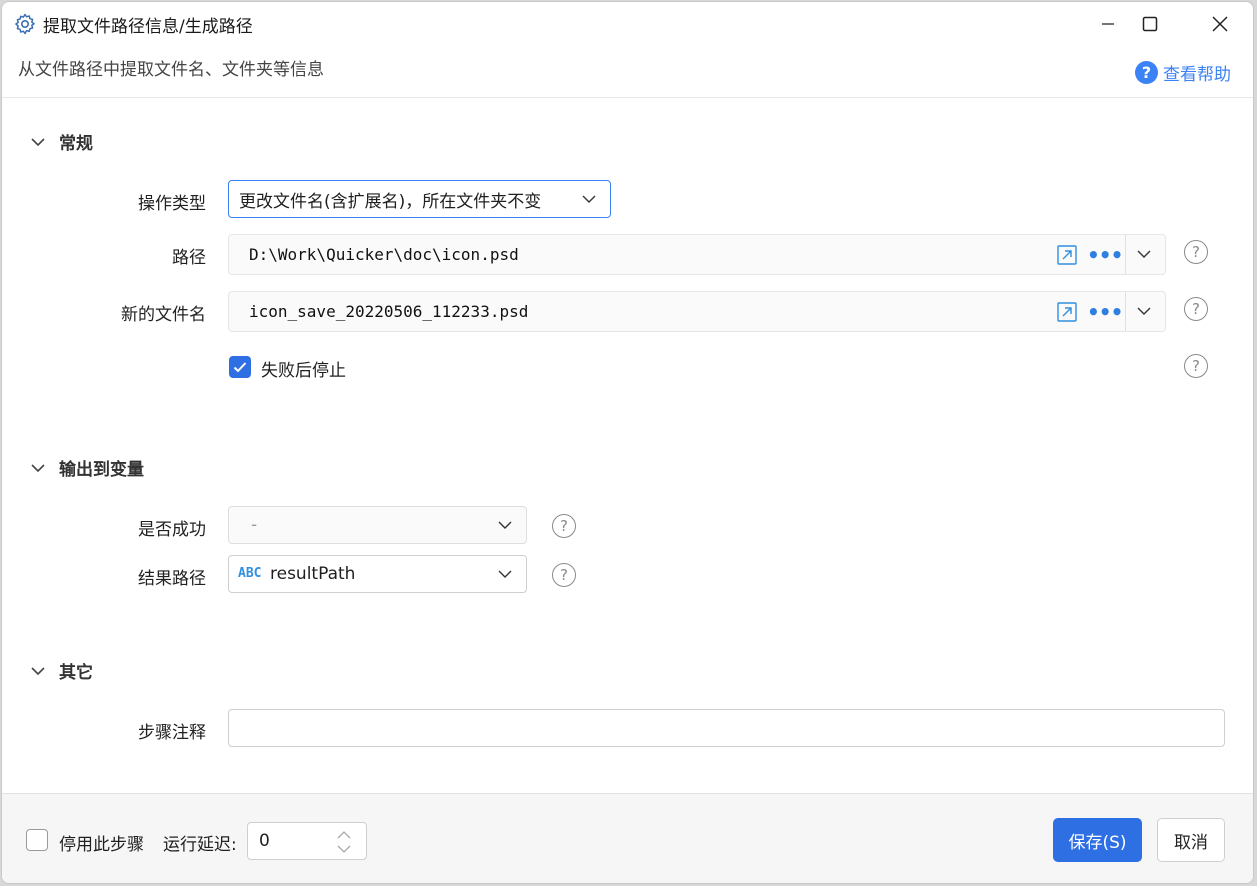 The image size is (1257, 886). I want to click on help-link: ? 查看帮助, so click(1183, 72).